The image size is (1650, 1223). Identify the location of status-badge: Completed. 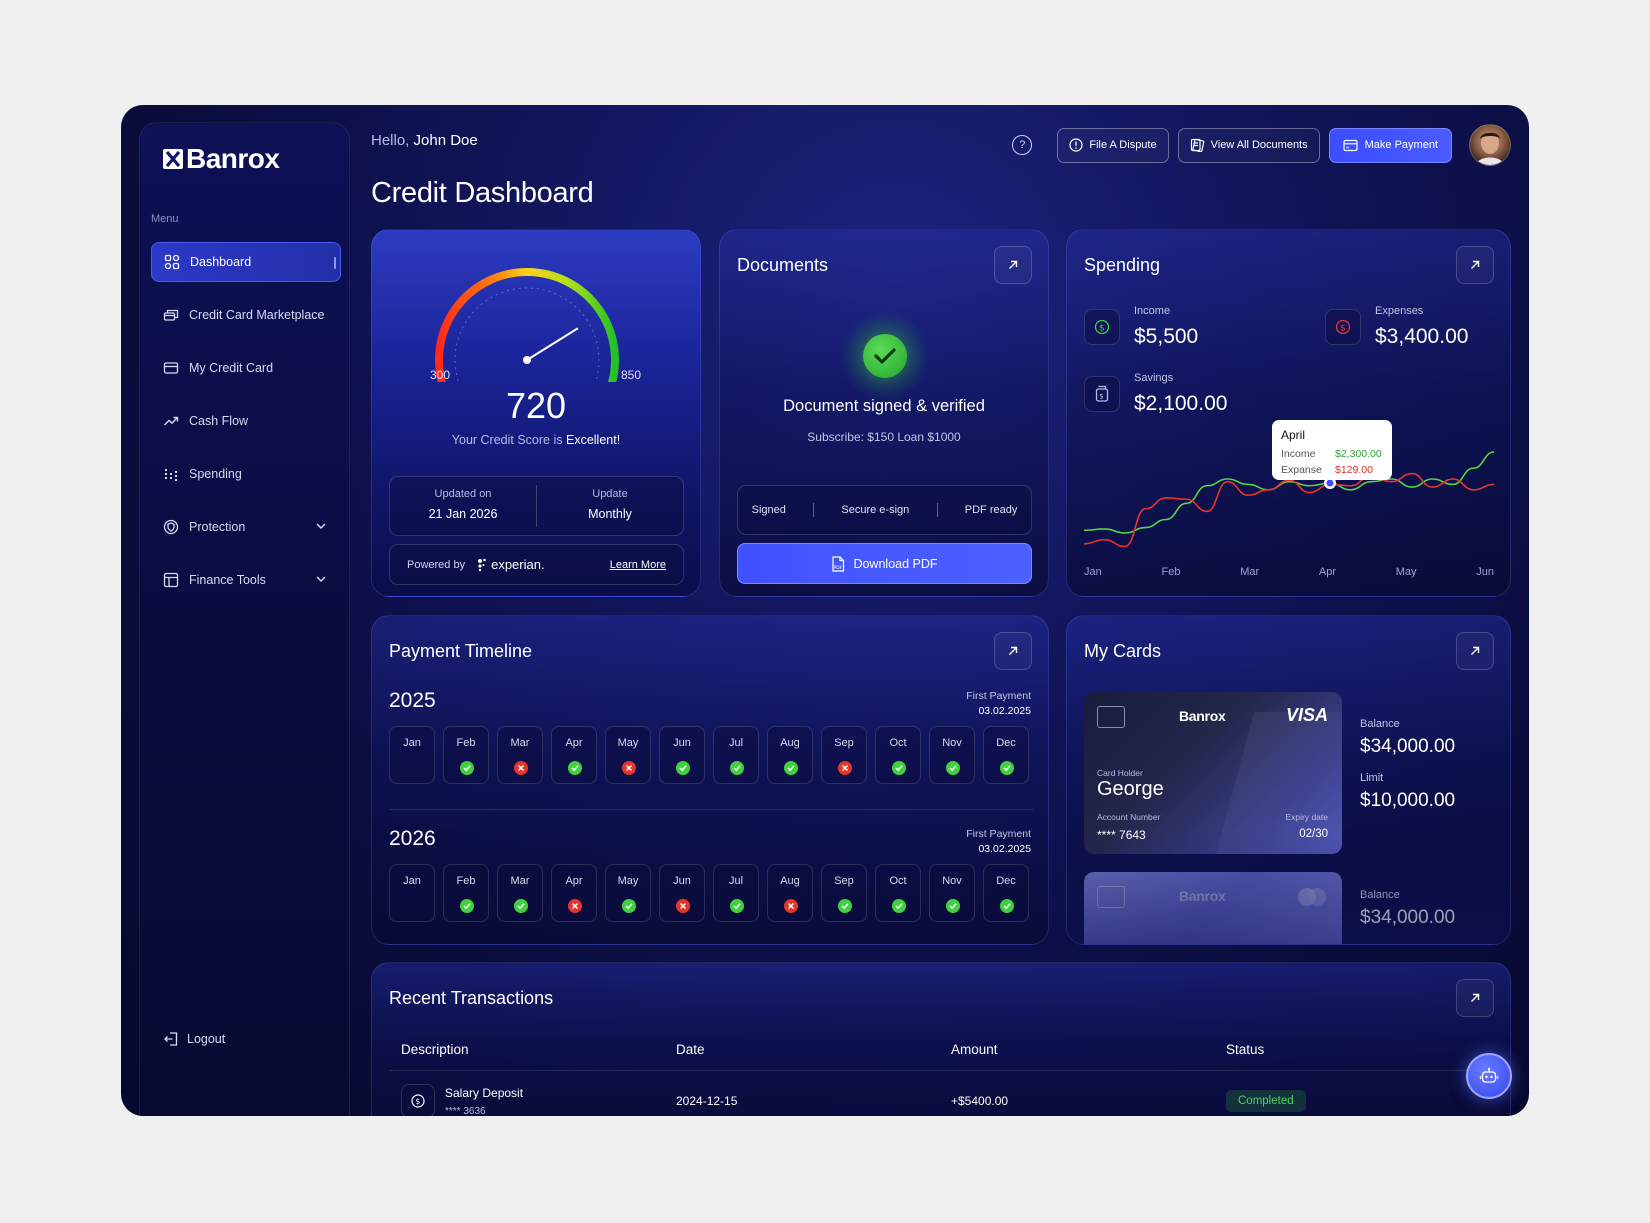
(1266, 1101).